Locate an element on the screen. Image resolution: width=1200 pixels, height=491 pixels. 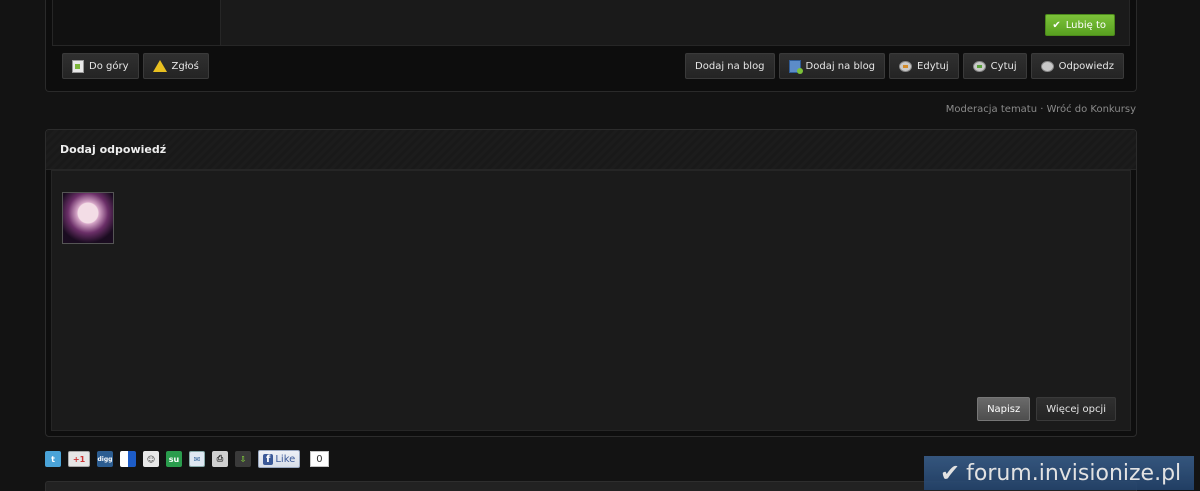
quick-reply-actions: Napisz Więcej opcji is located at coordinates (1046, 409).